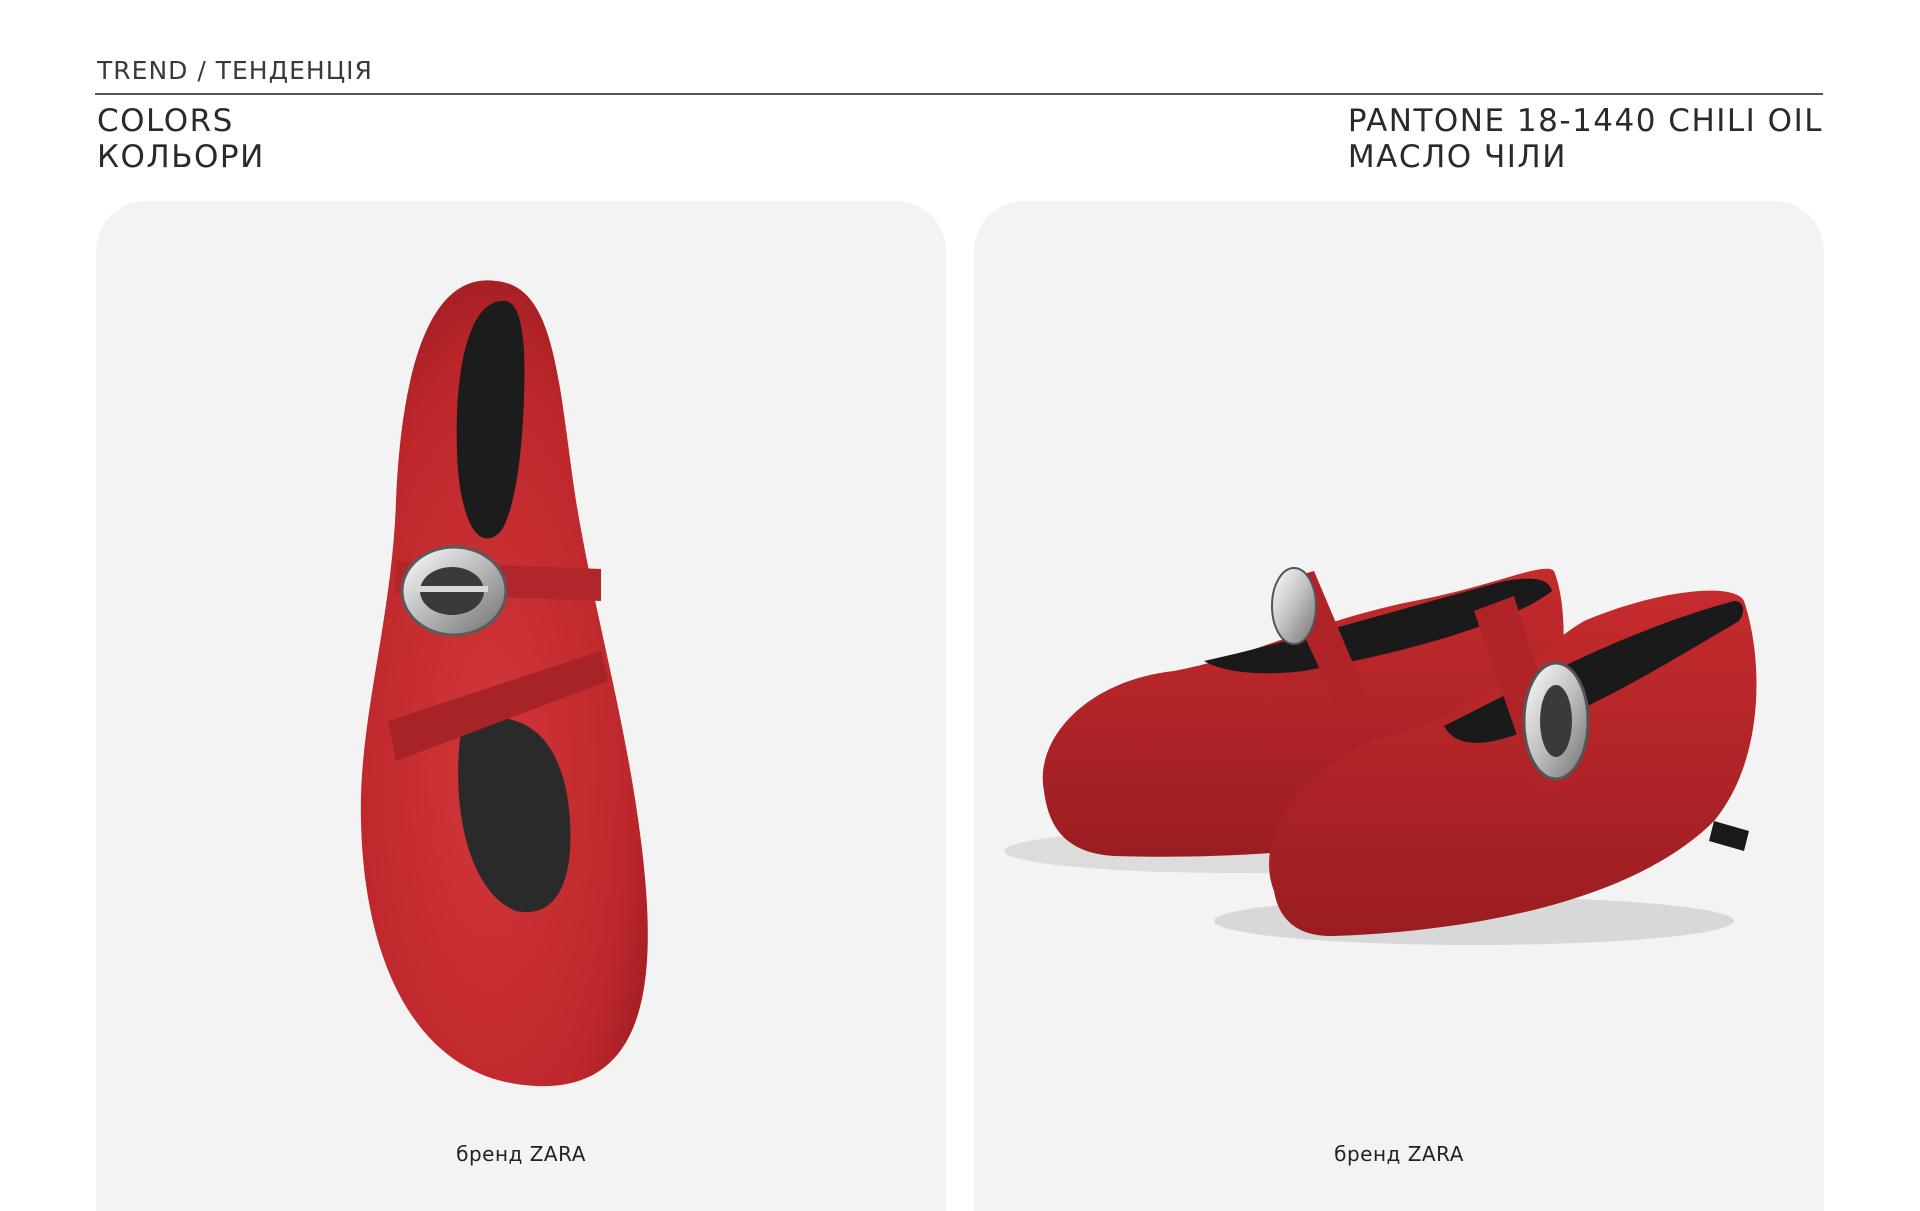 The width and height of the screenshot is (1920, 1211). What do you see at coordinates (1457, 157) in the screenshot?
I see `color-name-uk: МАСЛО ЧІЛИ` at bounding box center [1457, 157].